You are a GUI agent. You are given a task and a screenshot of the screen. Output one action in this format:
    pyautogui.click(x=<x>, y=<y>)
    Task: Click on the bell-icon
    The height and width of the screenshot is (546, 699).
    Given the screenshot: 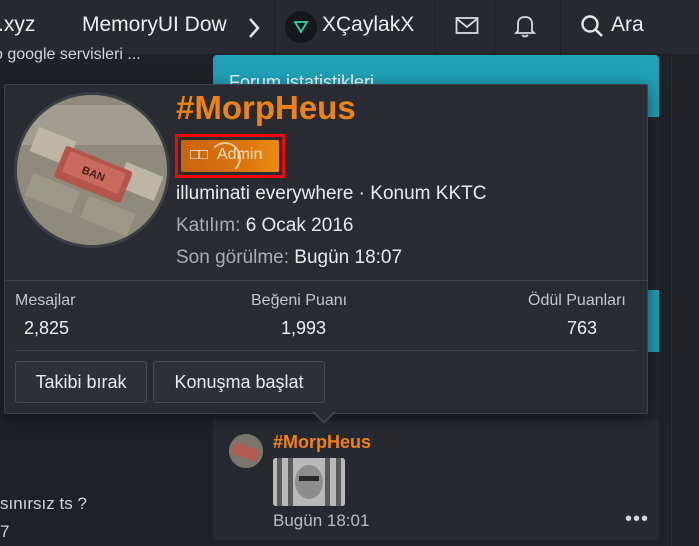 What is the action you would take?
    pyautogui.click(x=525, y=28)
    